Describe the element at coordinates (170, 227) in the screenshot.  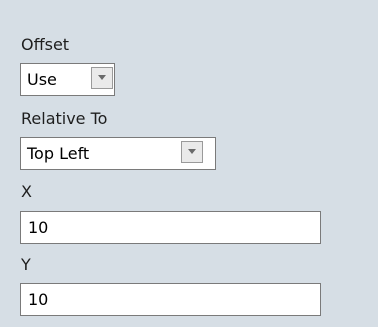
I see `x-input: 10` at that location.